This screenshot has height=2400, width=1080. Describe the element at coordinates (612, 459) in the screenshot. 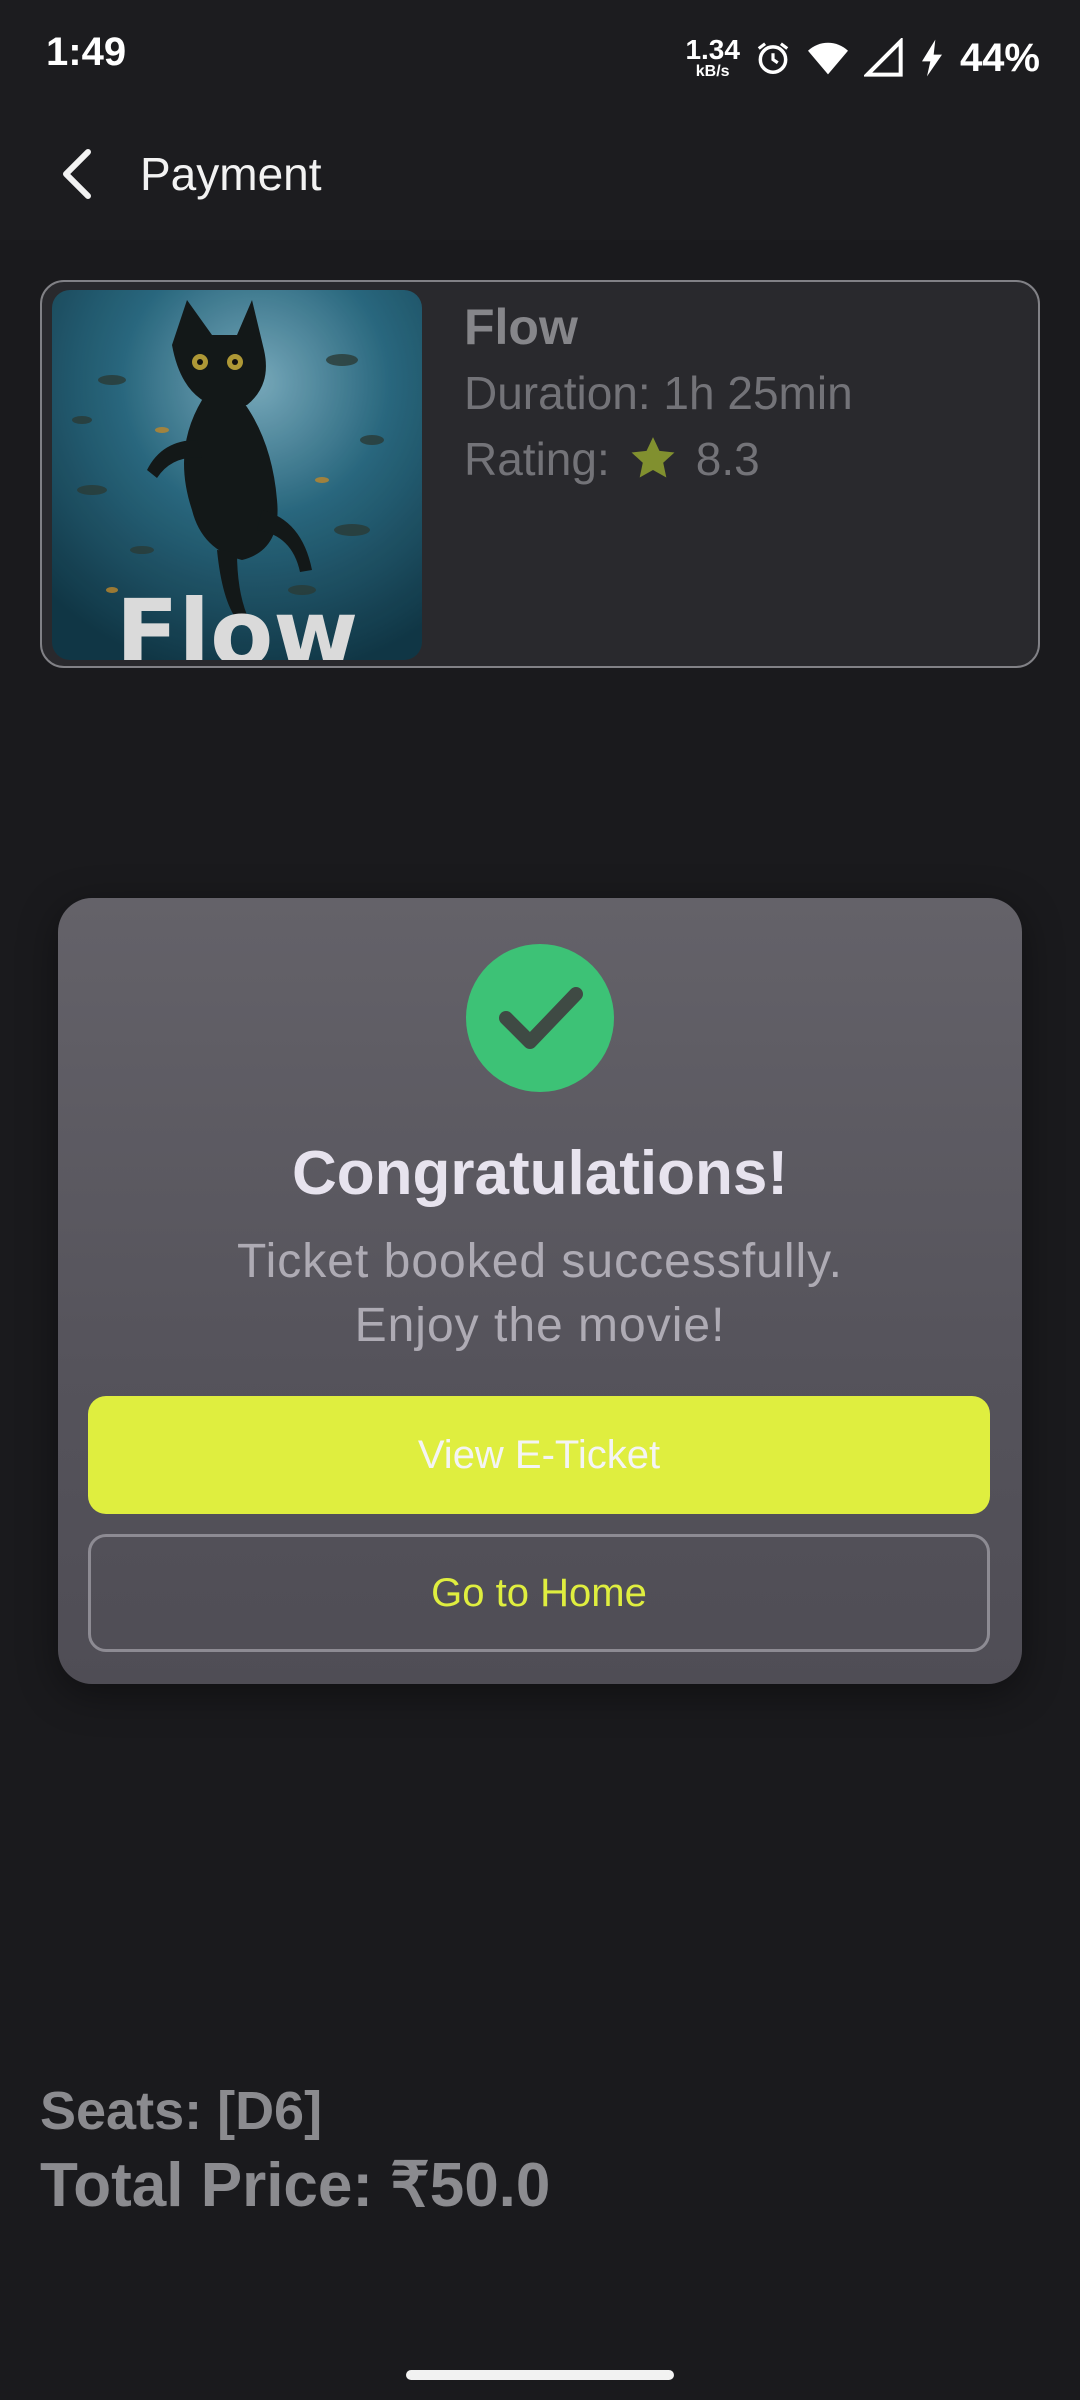

I see `movie-rating: Rating: 8.3` at that location.